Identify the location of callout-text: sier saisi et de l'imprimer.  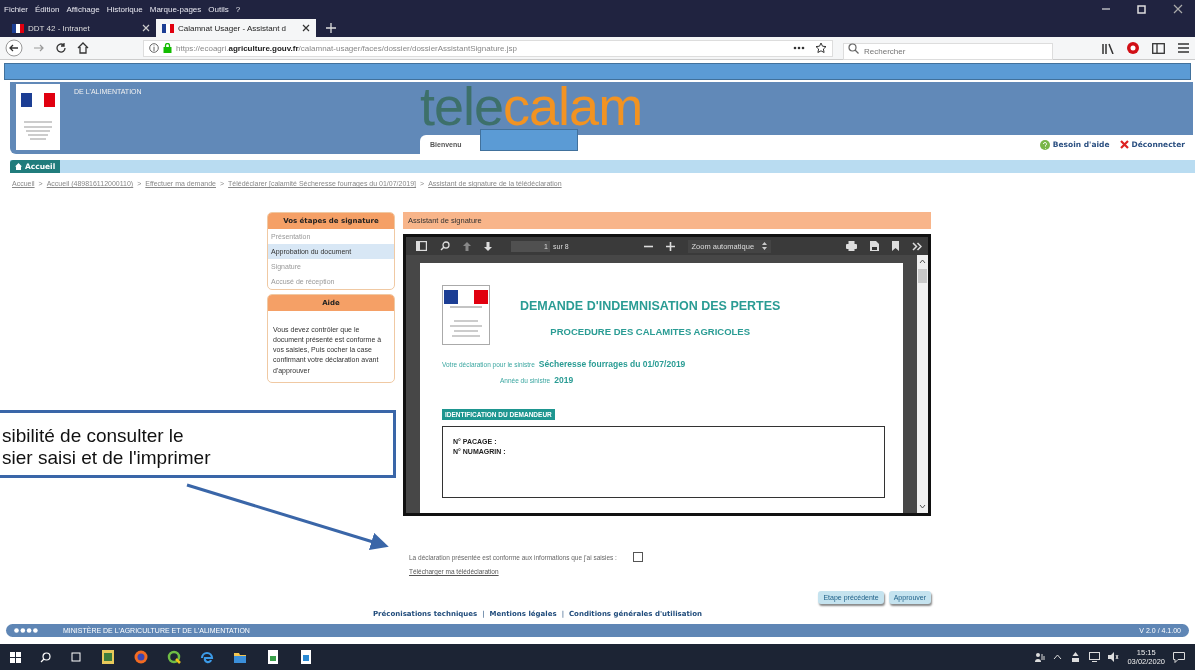
(107, 458).